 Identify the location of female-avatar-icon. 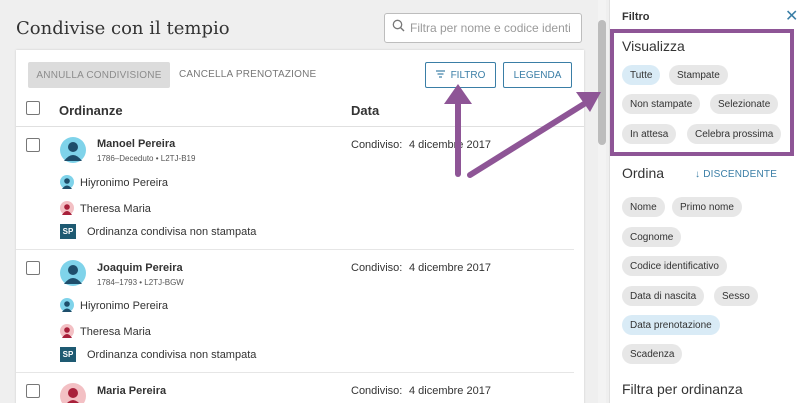
(73, 393).